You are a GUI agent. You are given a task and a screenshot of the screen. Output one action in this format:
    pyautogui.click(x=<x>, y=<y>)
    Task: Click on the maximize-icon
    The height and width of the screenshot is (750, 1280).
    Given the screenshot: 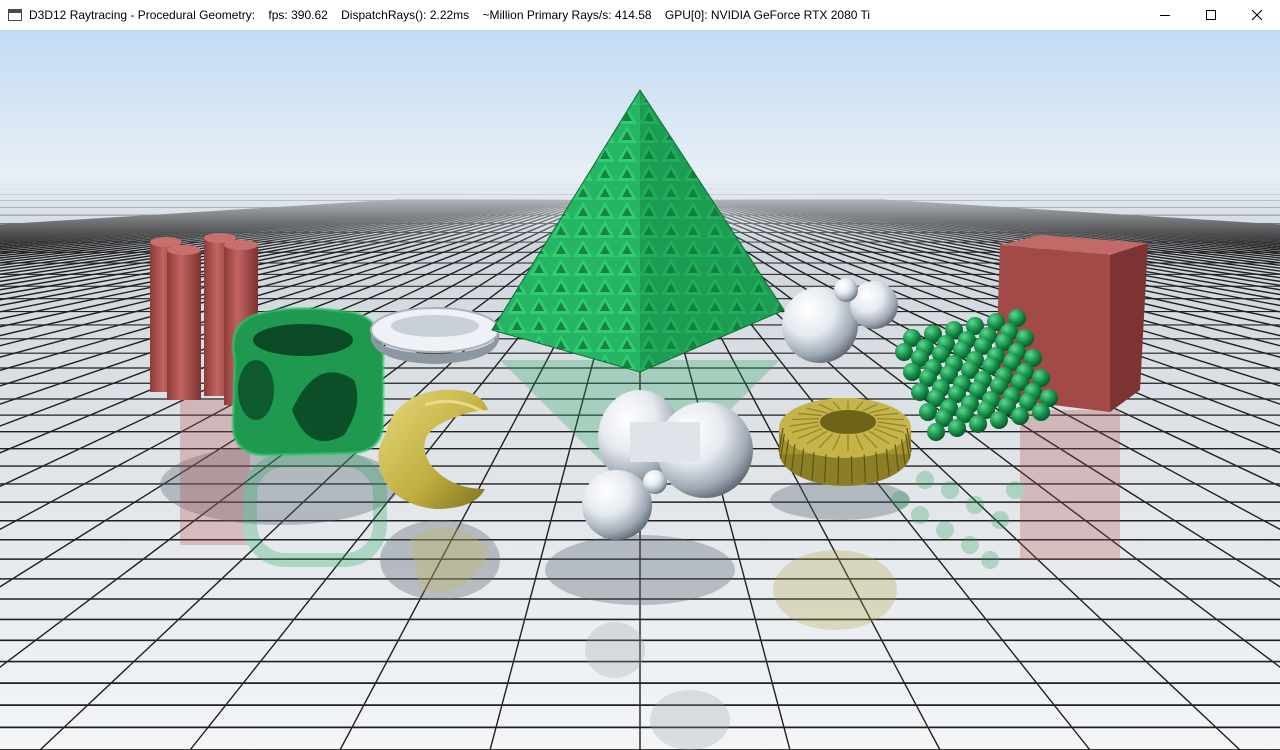 What is the action you would take?
    pyautogui.click(x=1211, y=15)
    